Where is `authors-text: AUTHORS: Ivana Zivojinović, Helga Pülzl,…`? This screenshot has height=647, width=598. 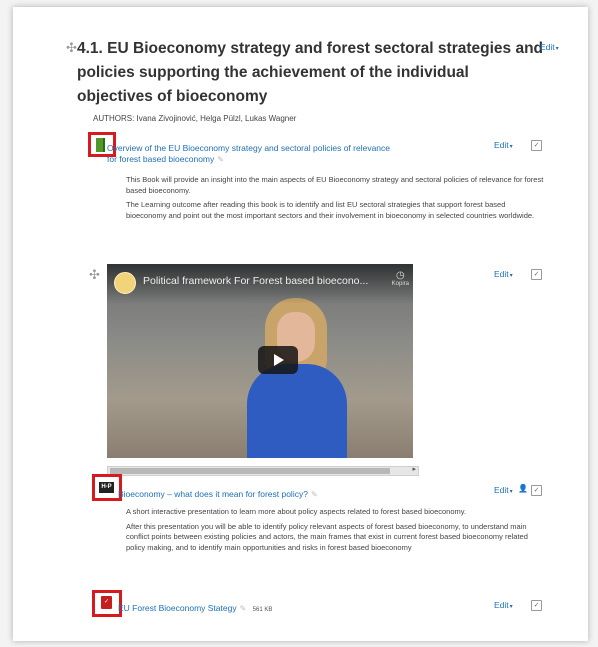
authors-text: AUTHORS: Ivana Zivojinović, Helga Pülzl,… is located at coordinates (195, 118).